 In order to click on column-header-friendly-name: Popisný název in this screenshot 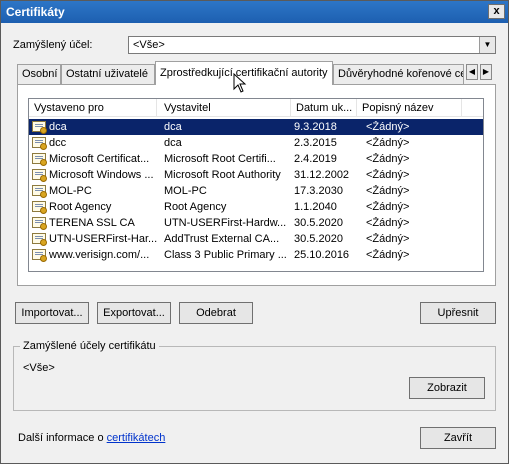, I will do `click(409, 108)`.